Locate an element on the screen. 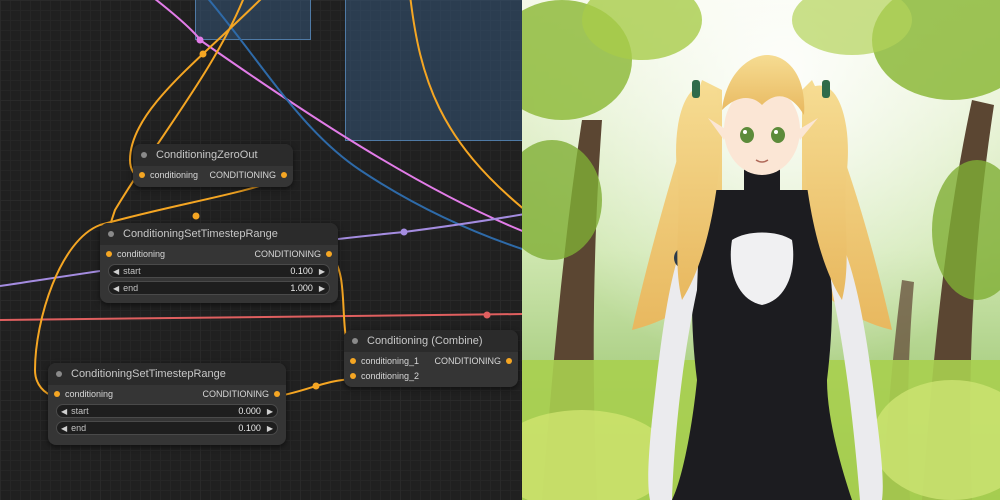 This screenshot has width=1000, height=500. widget-value: 1.000 is located at coordinates (301, 288).